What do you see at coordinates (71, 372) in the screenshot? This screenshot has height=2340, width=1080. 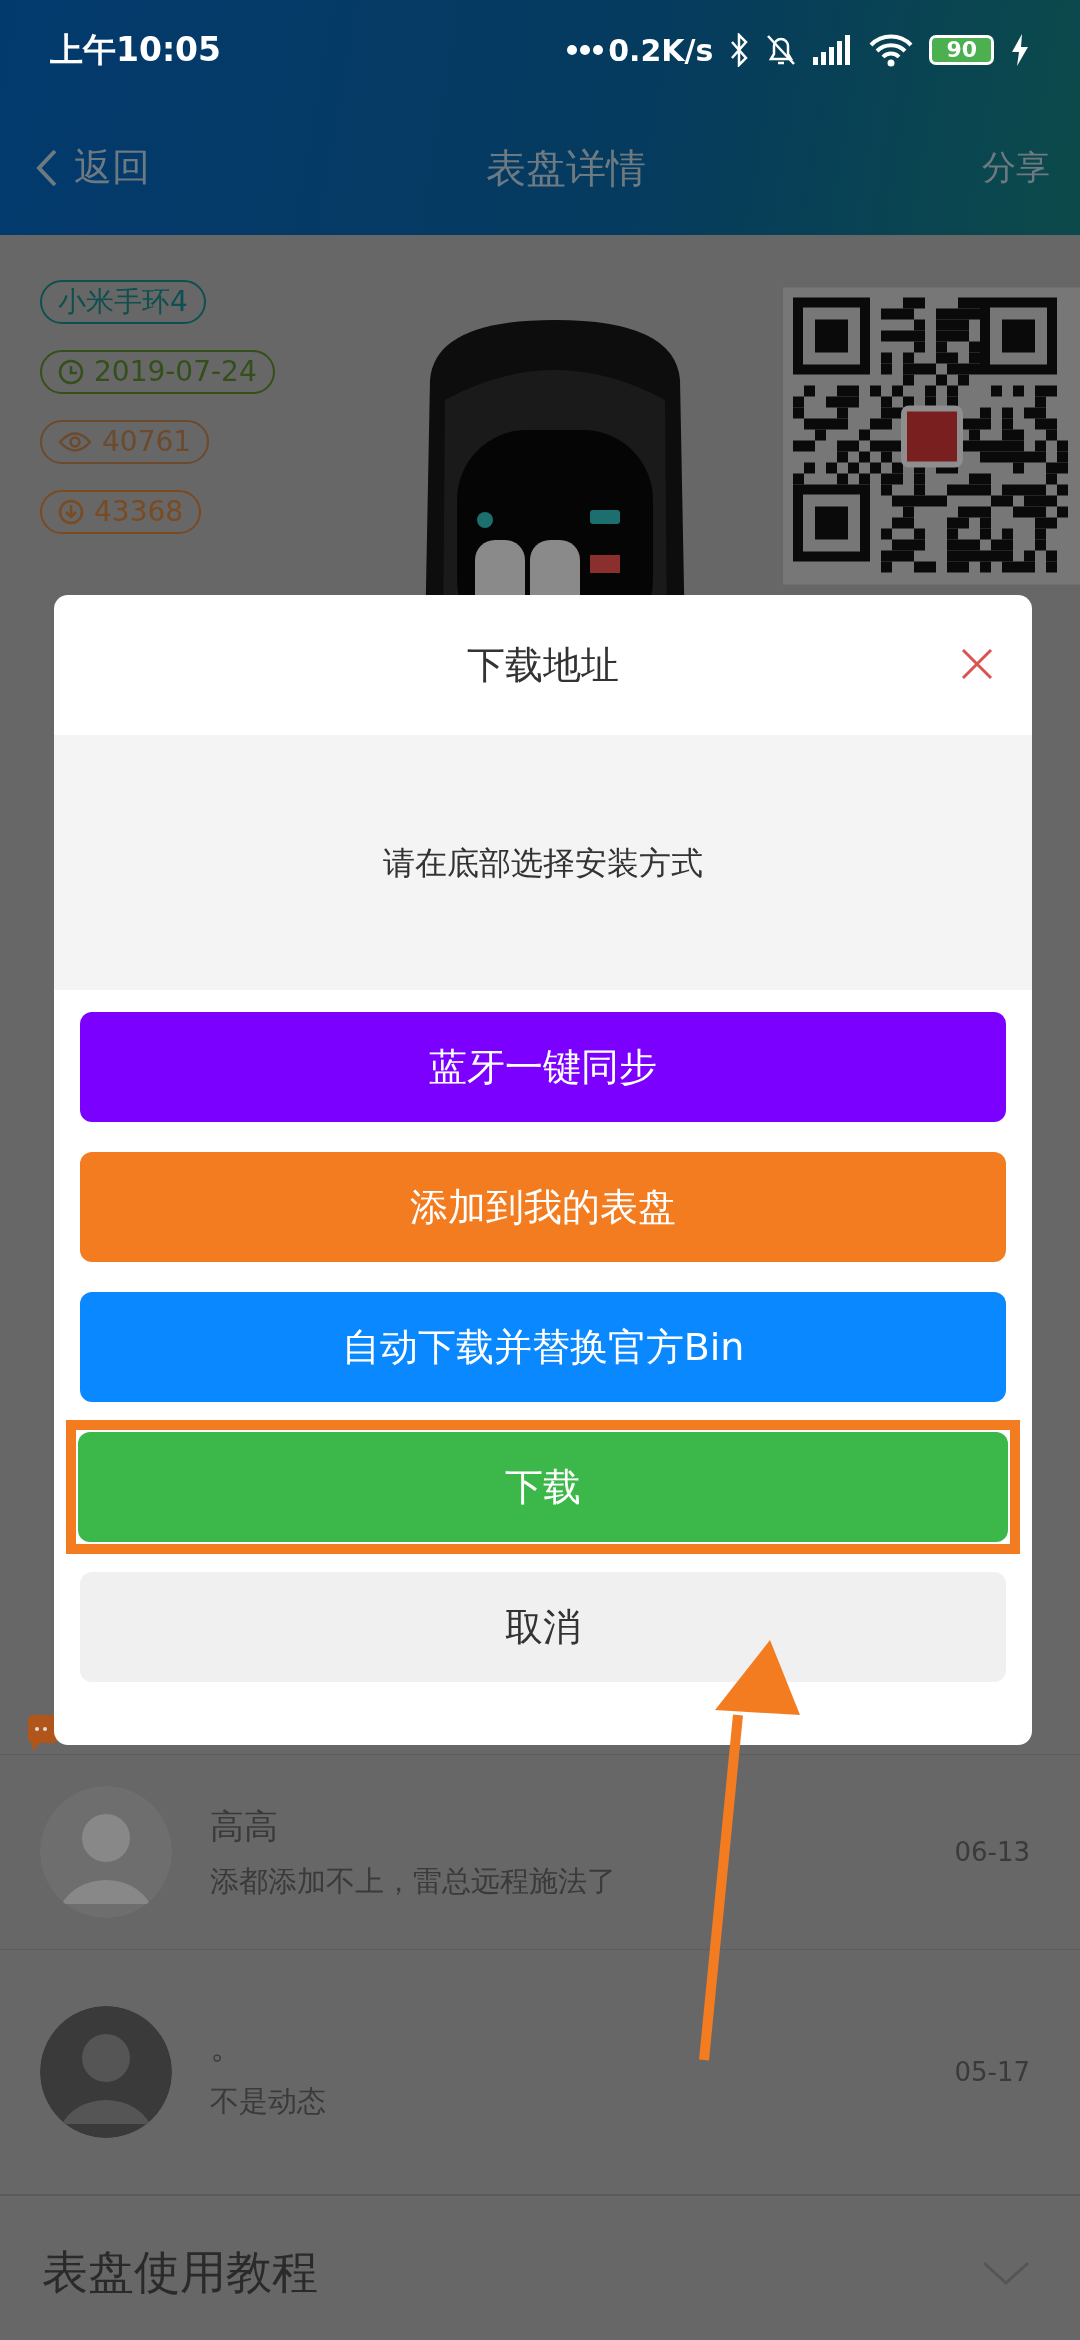 I see `clock-icon` at bounding box center [71, 372].